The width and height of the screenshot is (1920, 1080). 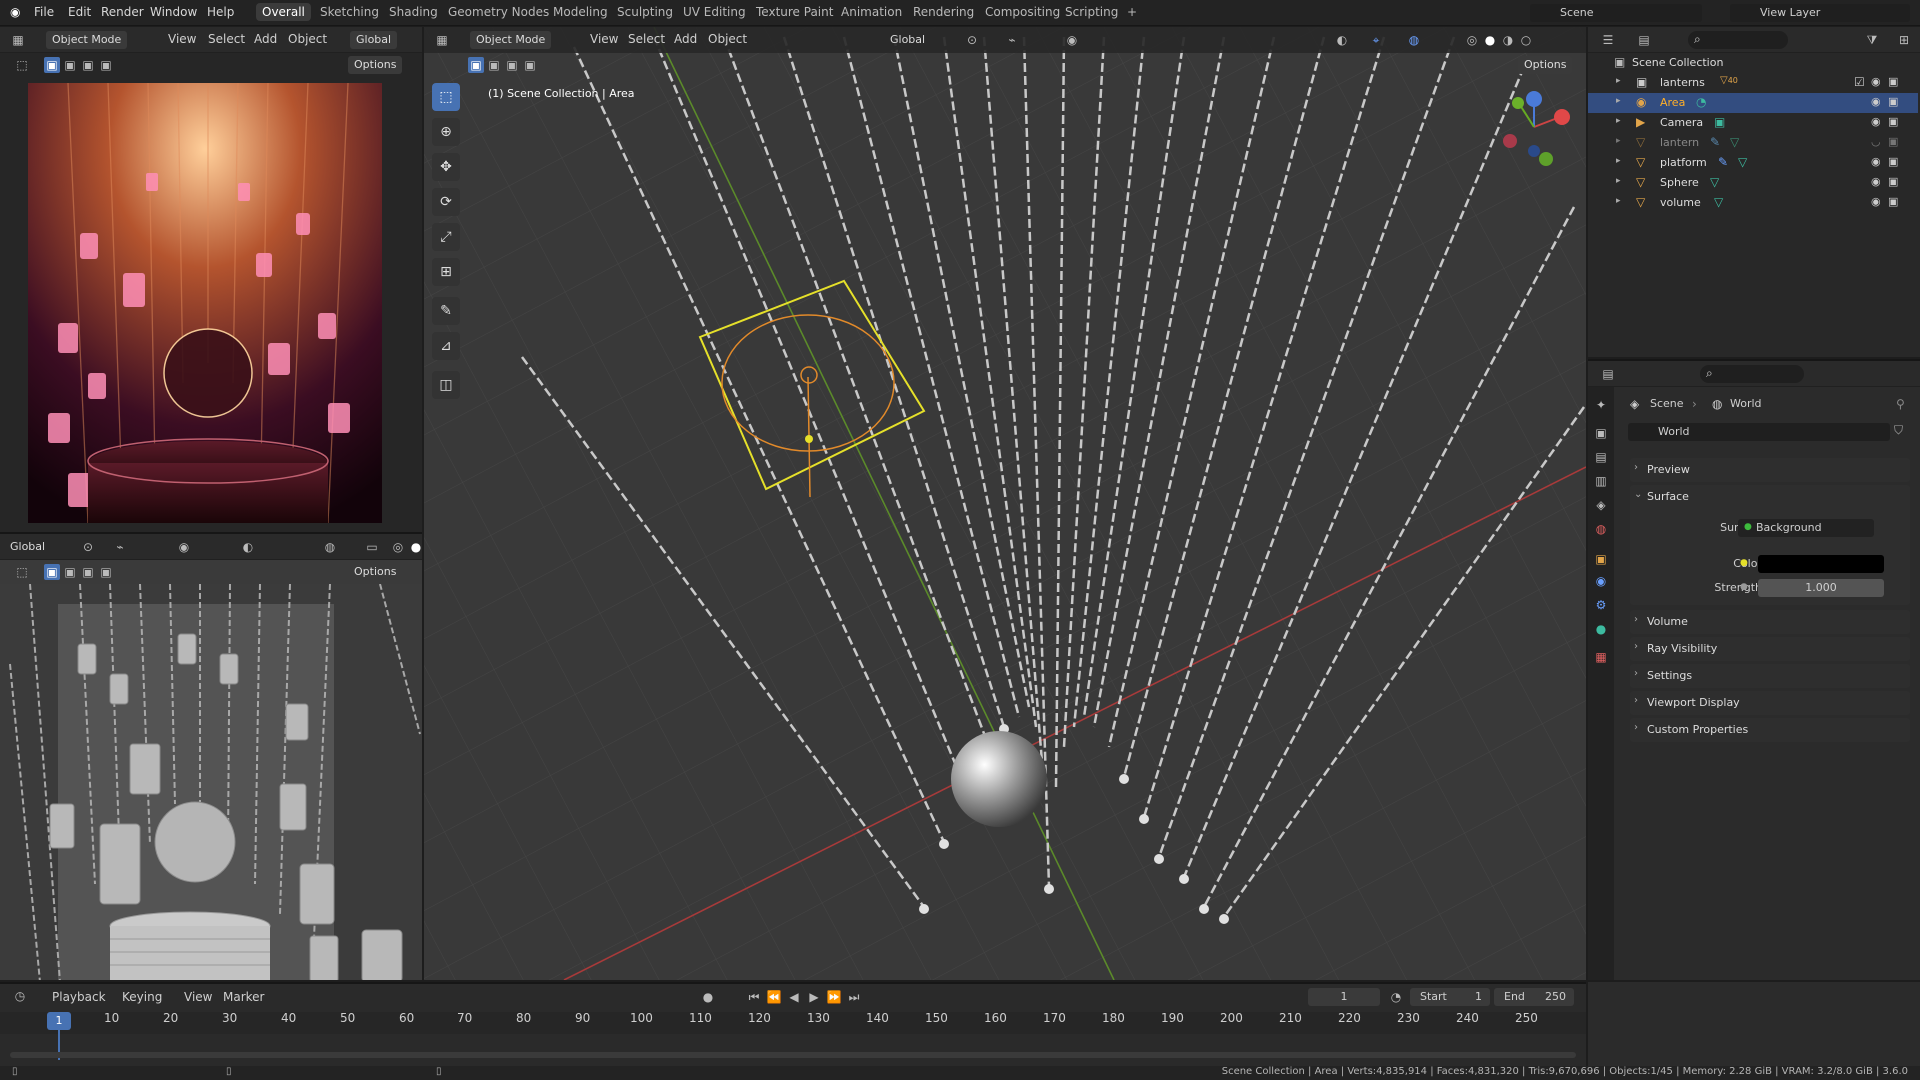 What do you see at coordinates (1534, 997) in the screenshot?
I see `end-frame-field: End 250` at bounding box center [1534, 997].